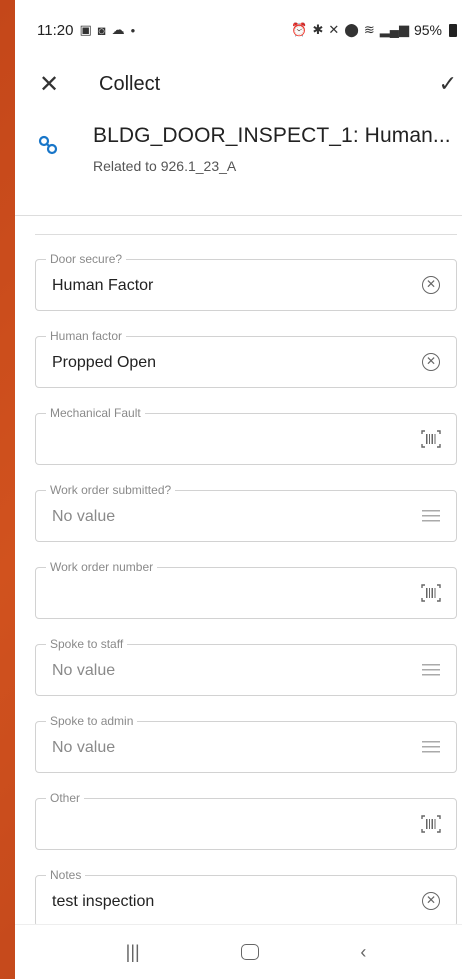 Image resolution: width=462 pixels, height=979 pixels. I want to click on form-field: Spoke to admin No value, so click(246, 743).